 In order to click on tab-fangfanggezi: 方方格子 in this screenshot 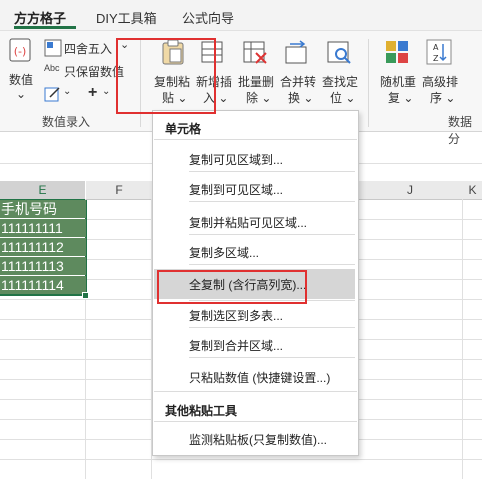, I will do `click(40, 17)`.